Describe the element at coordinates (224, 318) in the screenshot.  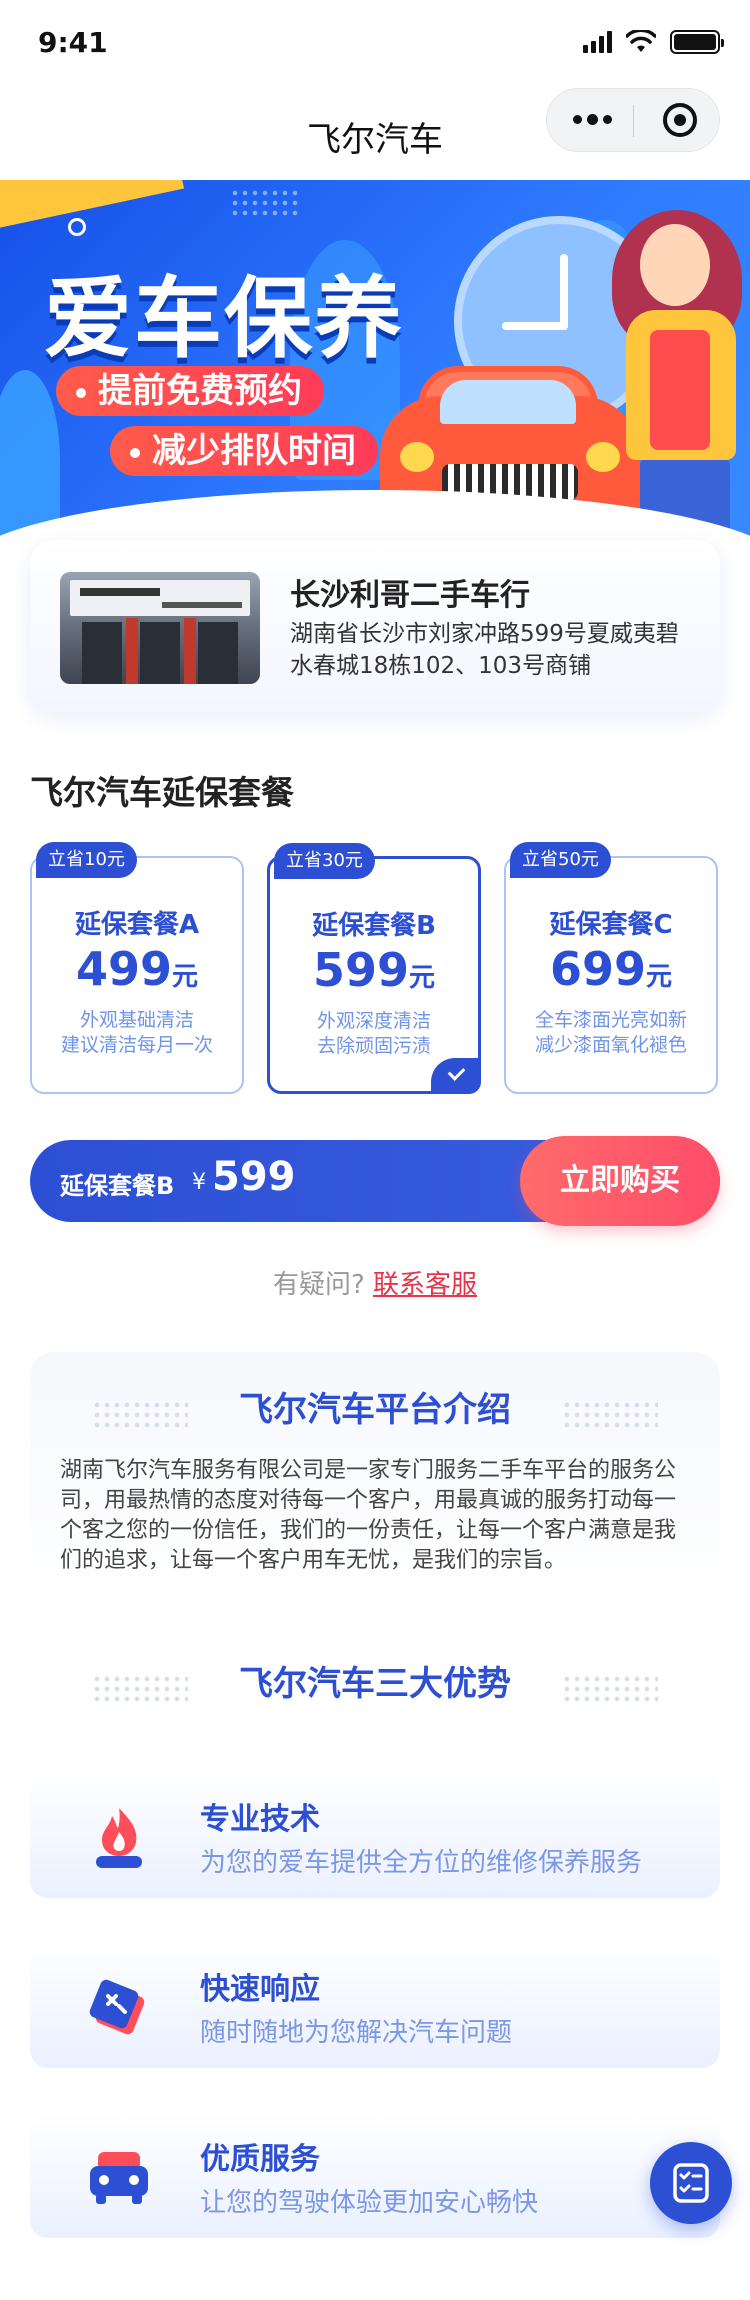
I see `banner-title: 爱车保养` at that location.